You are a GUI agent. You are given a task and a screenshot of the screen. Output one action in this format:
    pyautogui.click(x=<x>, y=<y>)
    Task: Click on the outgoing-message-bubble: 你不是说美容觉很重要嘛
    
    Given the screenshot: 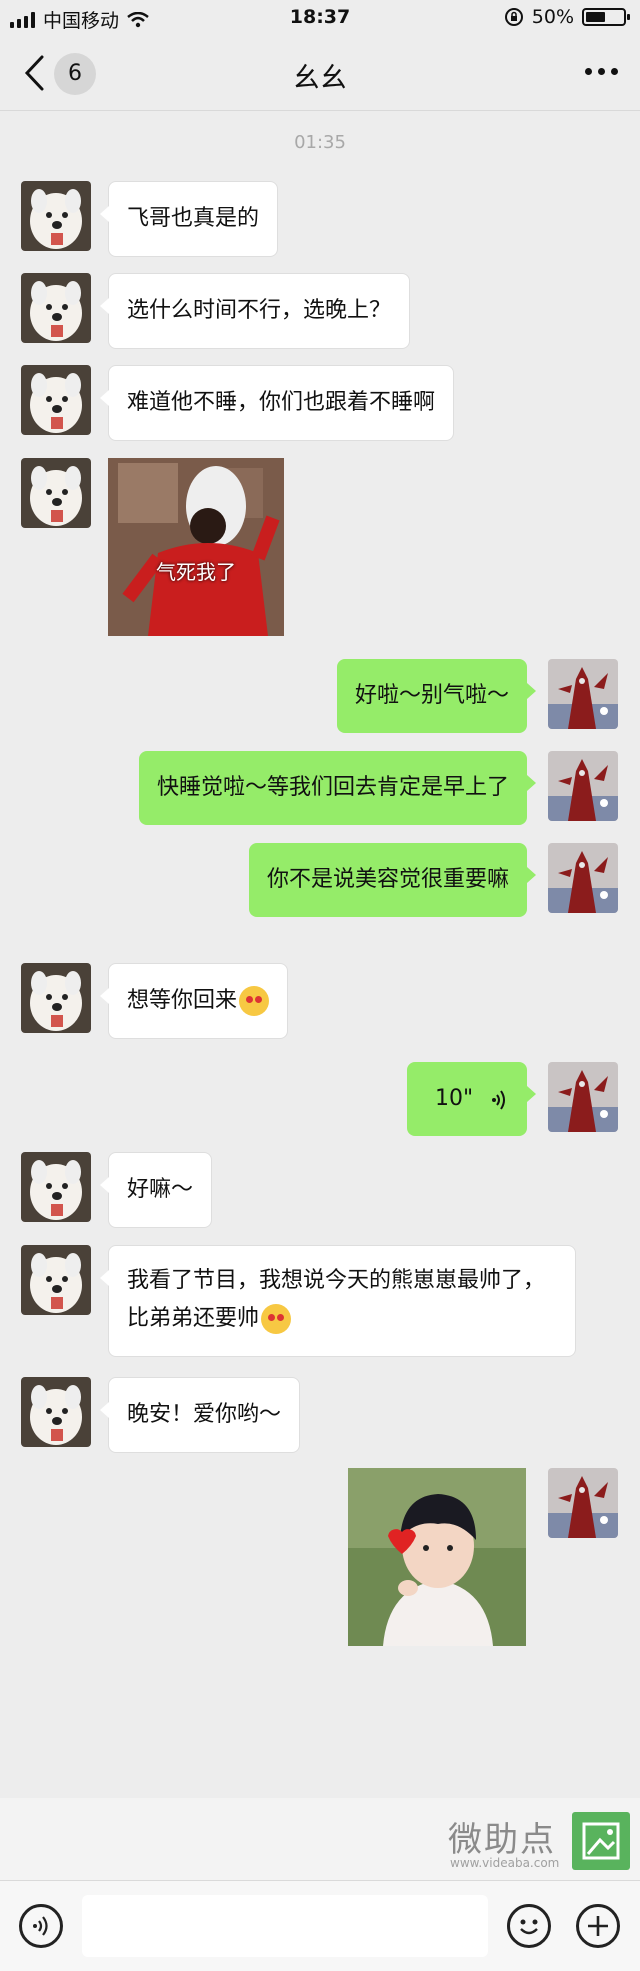 What is the action you would take?
    pyautogui.click(x=392, y=880)
    